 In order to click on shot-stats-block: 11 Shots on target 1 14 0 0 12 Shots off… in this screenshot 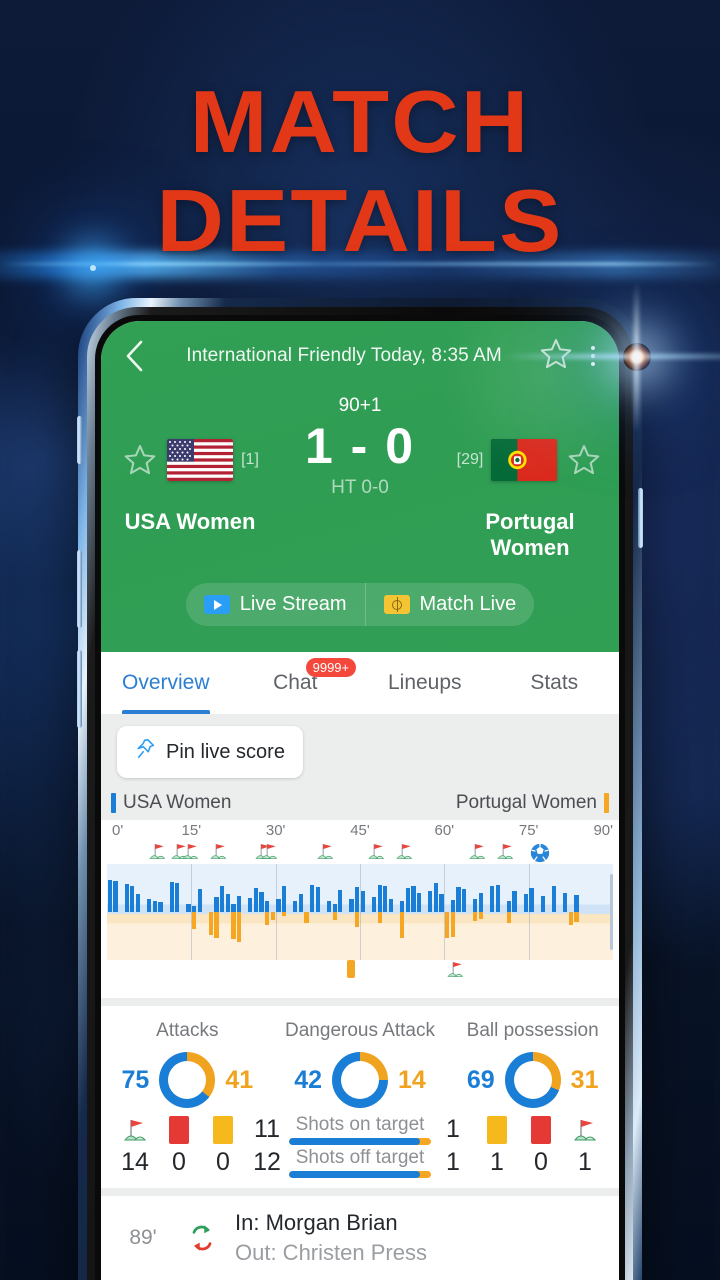, I will do `click(360, 1145)`.